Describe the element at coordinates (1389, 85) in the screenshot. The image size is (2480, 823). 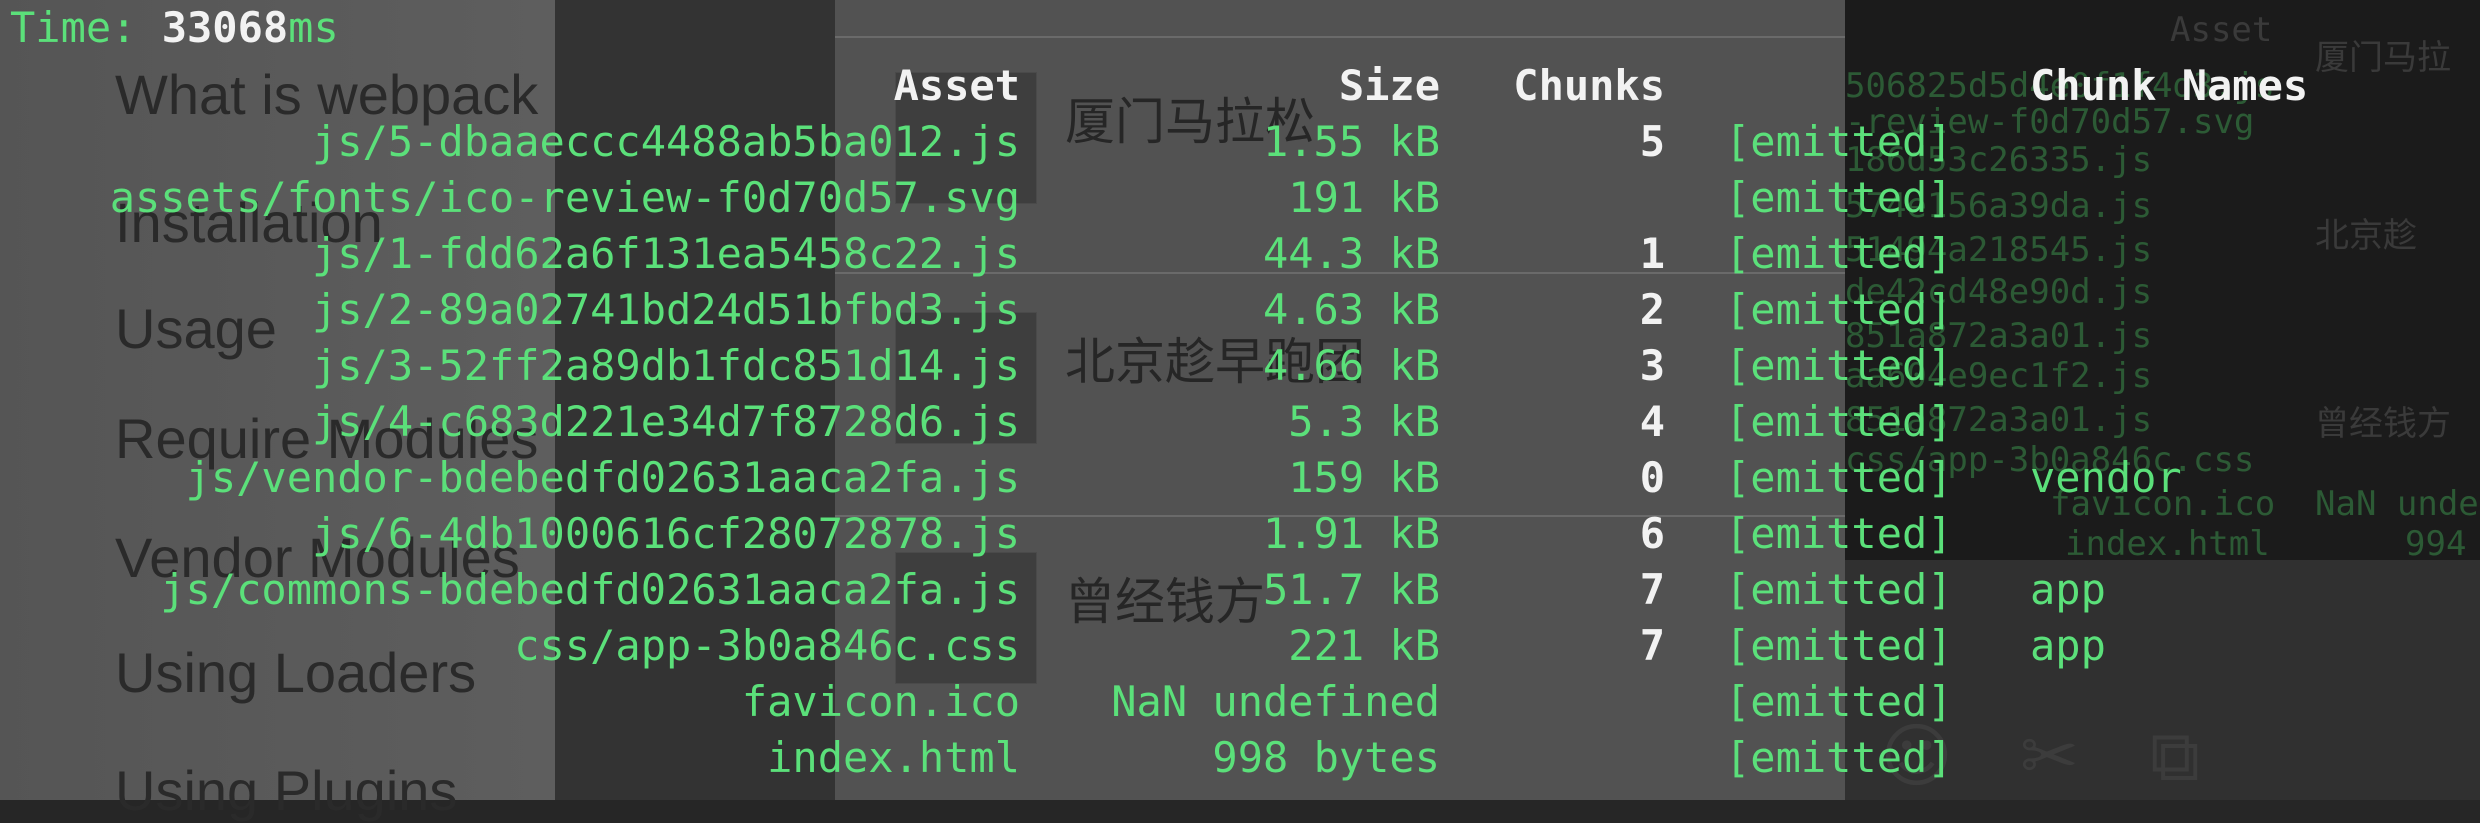
I see `header-size: Size` at that location.